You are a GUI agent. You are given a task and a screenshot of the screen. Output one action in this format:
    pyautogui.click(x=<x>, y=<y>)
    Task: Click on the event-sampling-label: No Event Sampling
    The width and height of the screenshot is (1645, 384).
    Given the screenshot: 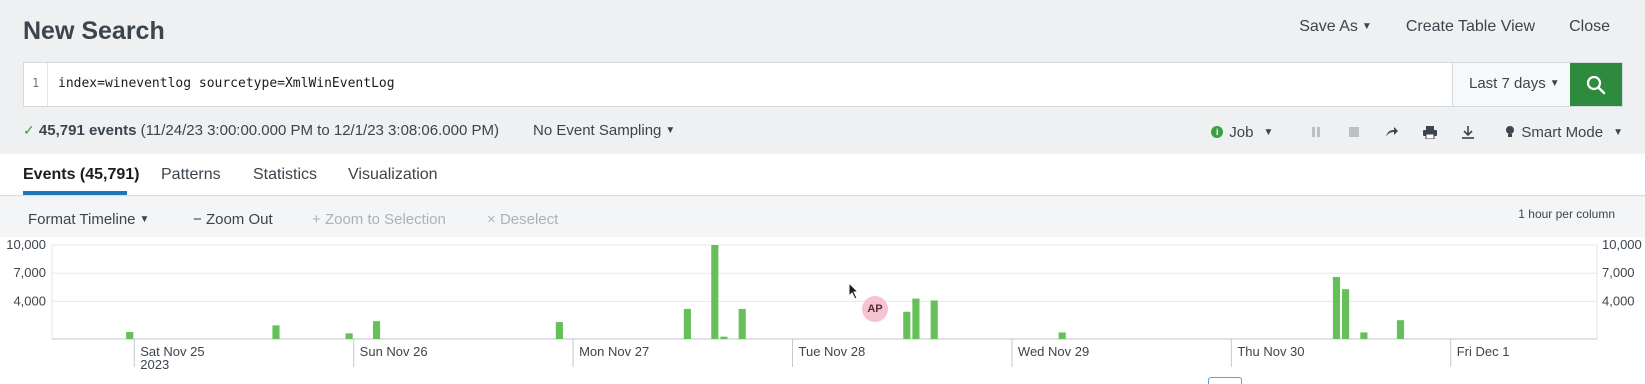 What is the action you would take?
    pyautogui.click(x=597, y=130)
    